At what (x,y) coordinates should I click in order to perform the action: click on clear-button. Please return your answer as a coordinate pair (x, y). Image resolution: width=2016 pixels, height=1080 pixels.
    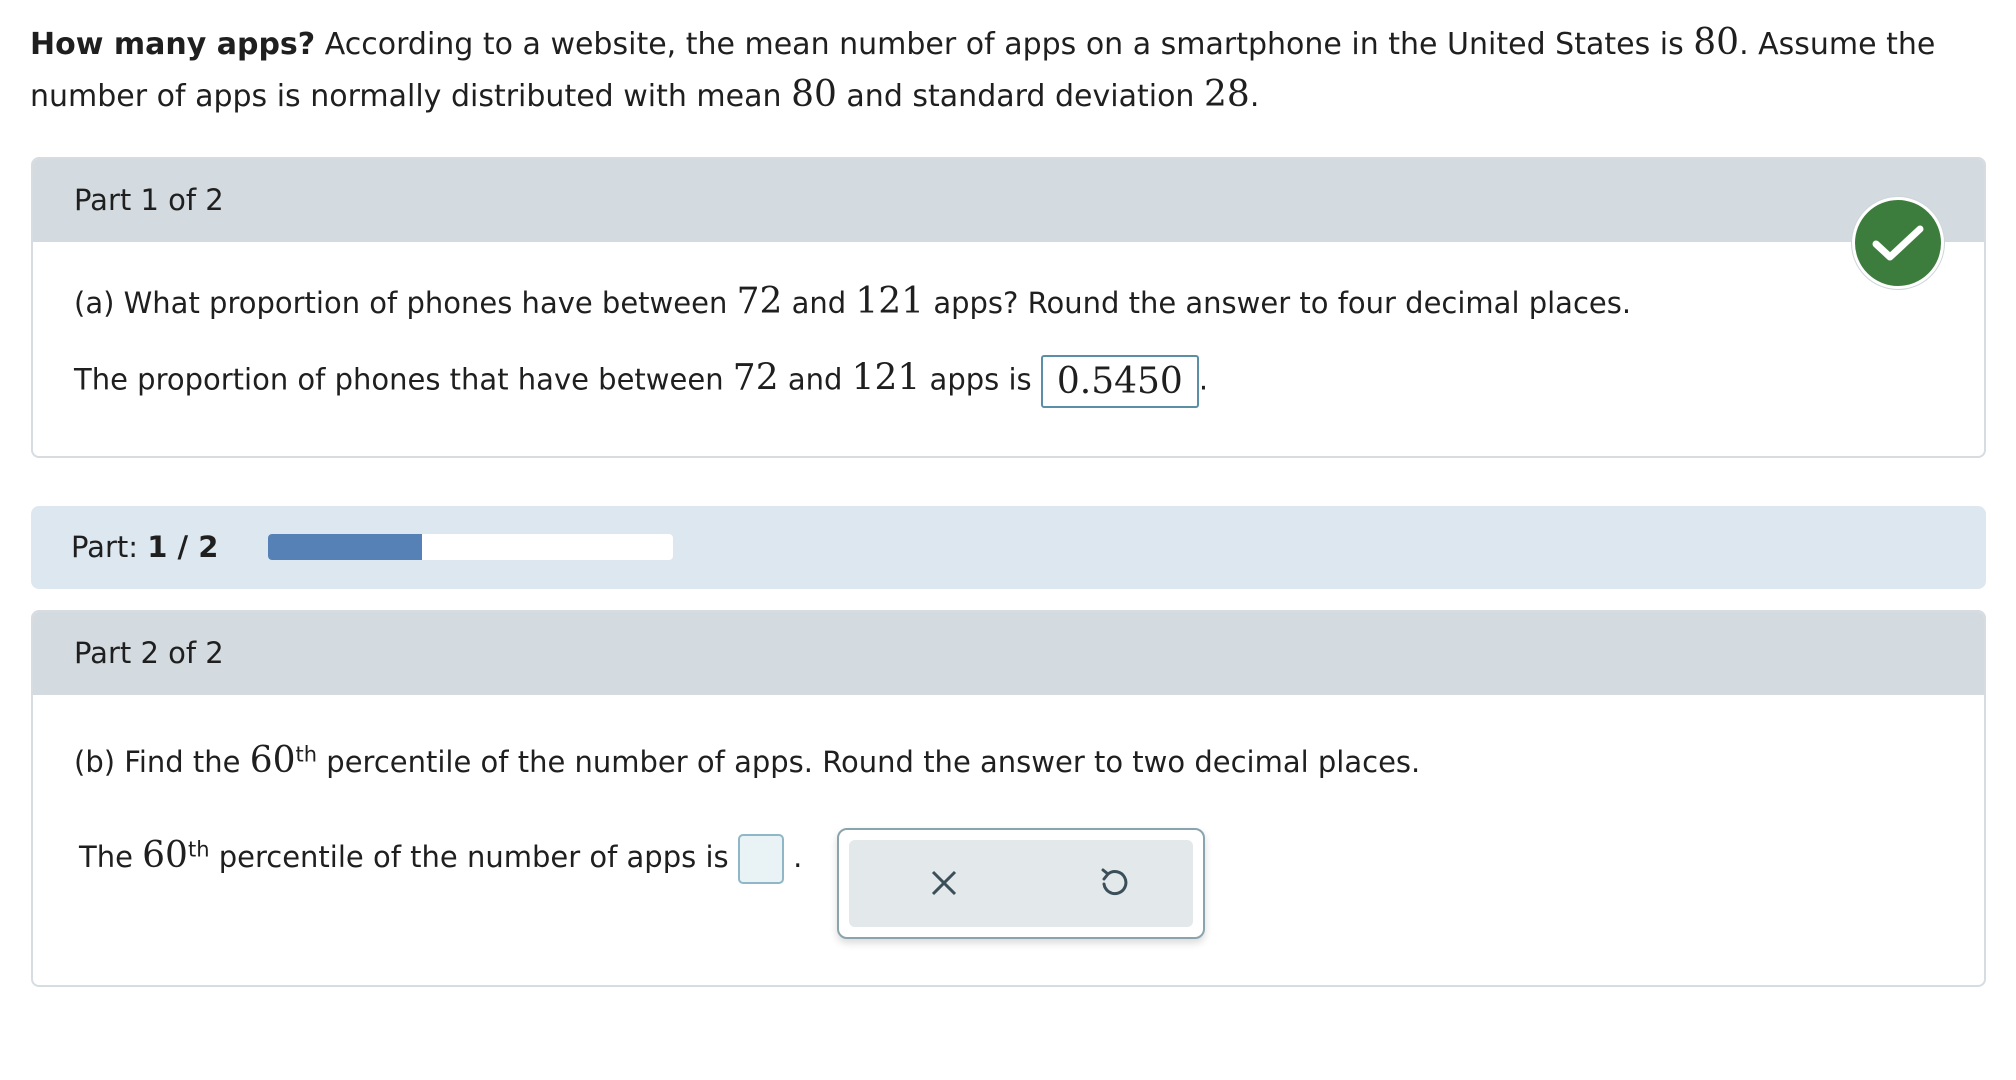
    Looking at the image, I should click on (944, 883).